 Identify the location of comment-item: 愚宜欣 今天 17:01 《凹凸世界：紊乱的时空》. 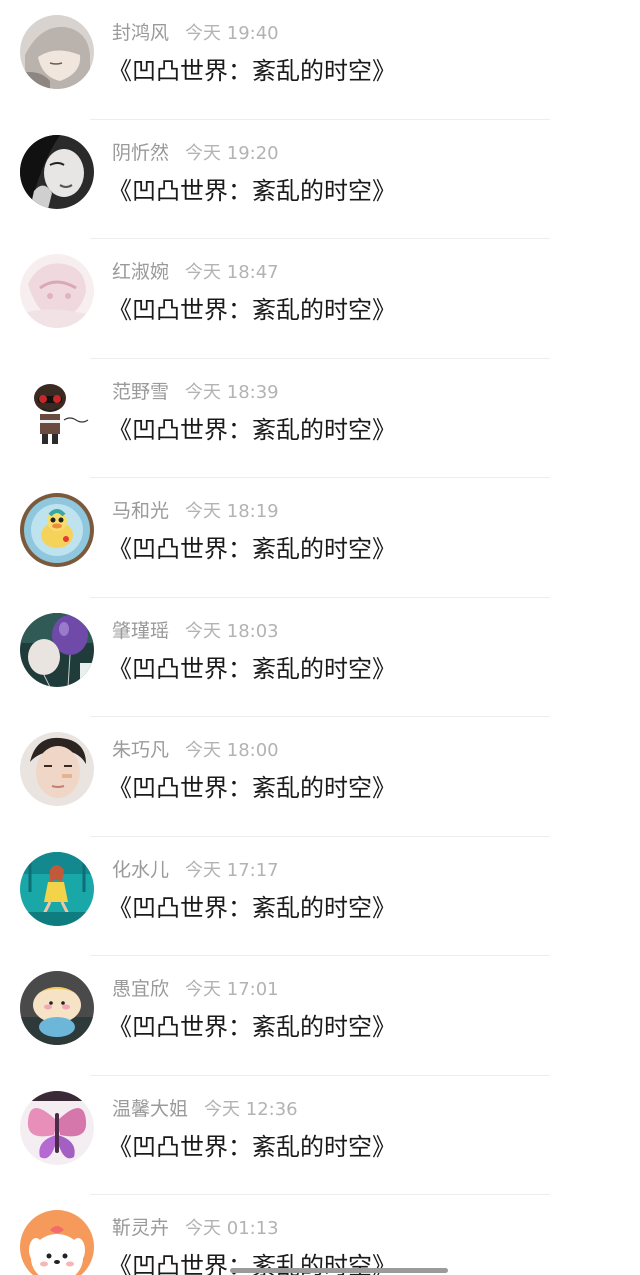
(320, 1016).